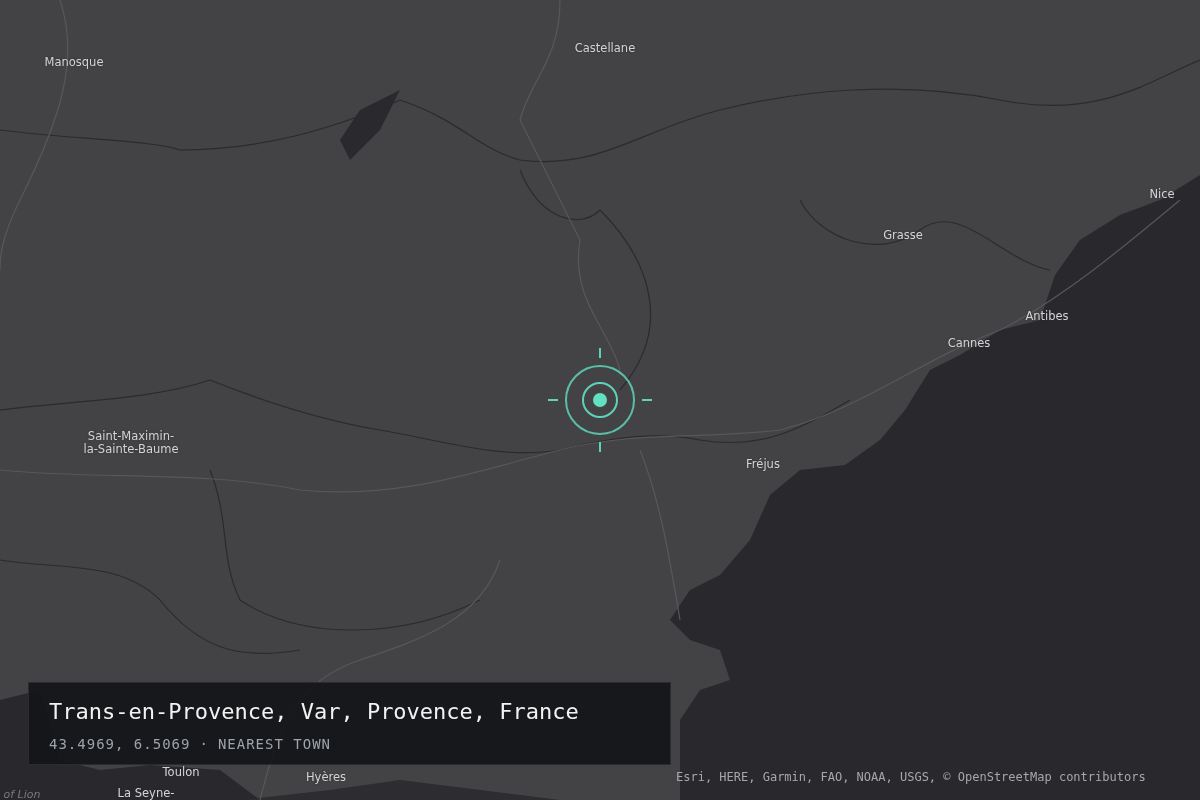  I want to click on place-label: Nice, so click(1162, 194).